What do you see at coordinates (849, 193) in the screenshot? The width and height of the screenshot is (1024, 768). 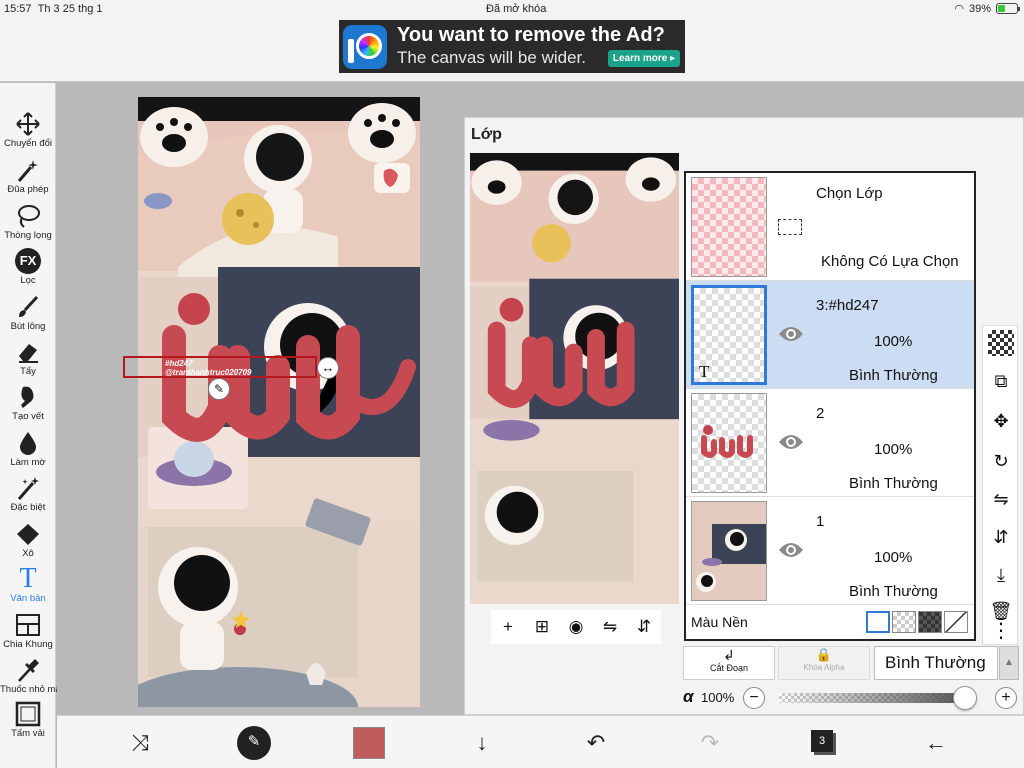 I see `selection-layer-name: Chọn Lớp` at bounding box center [849, 193].